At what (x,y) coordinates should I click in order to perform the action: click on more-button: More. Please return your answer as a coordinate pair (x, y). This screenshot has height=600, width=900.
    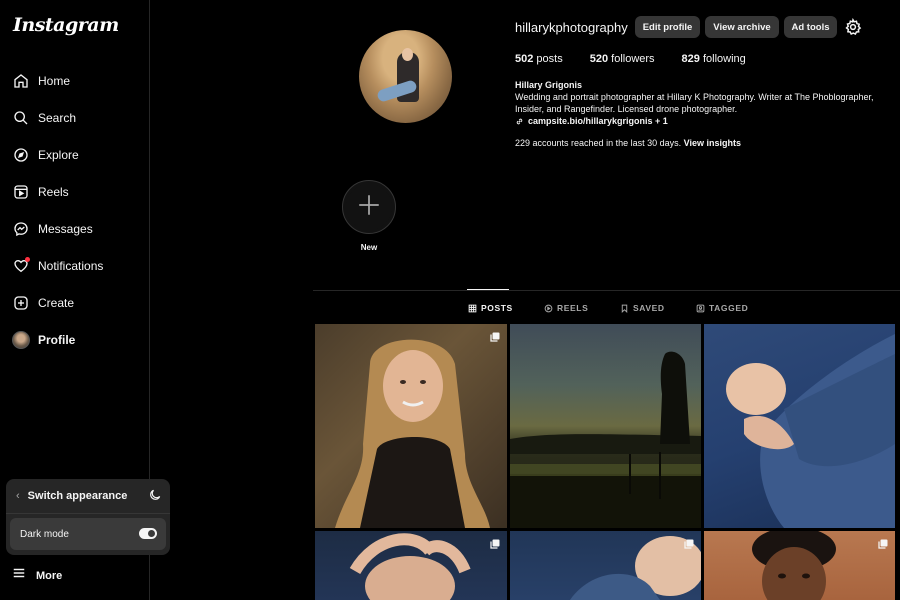
    Looking at the image, I should click on (37, 575).